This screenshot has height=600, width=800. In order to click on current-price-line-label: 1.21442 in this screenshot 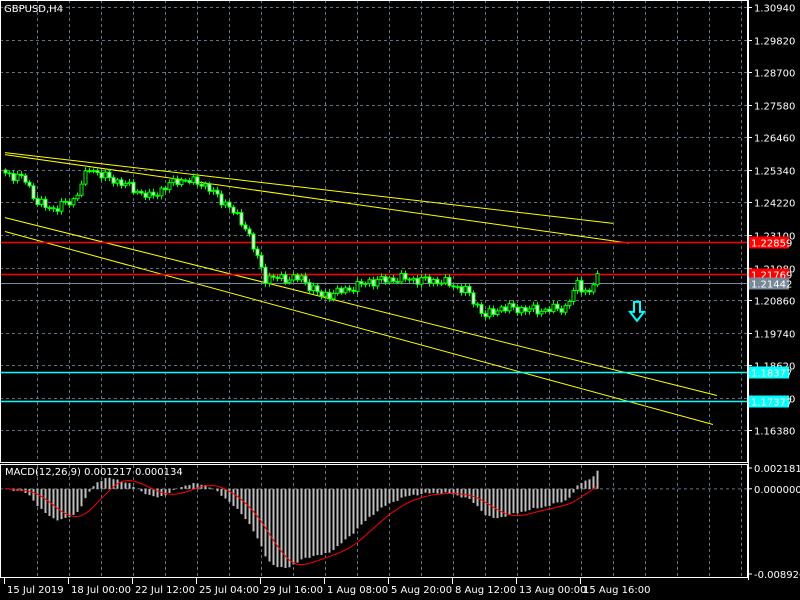, I will do `click(771, 285)`.